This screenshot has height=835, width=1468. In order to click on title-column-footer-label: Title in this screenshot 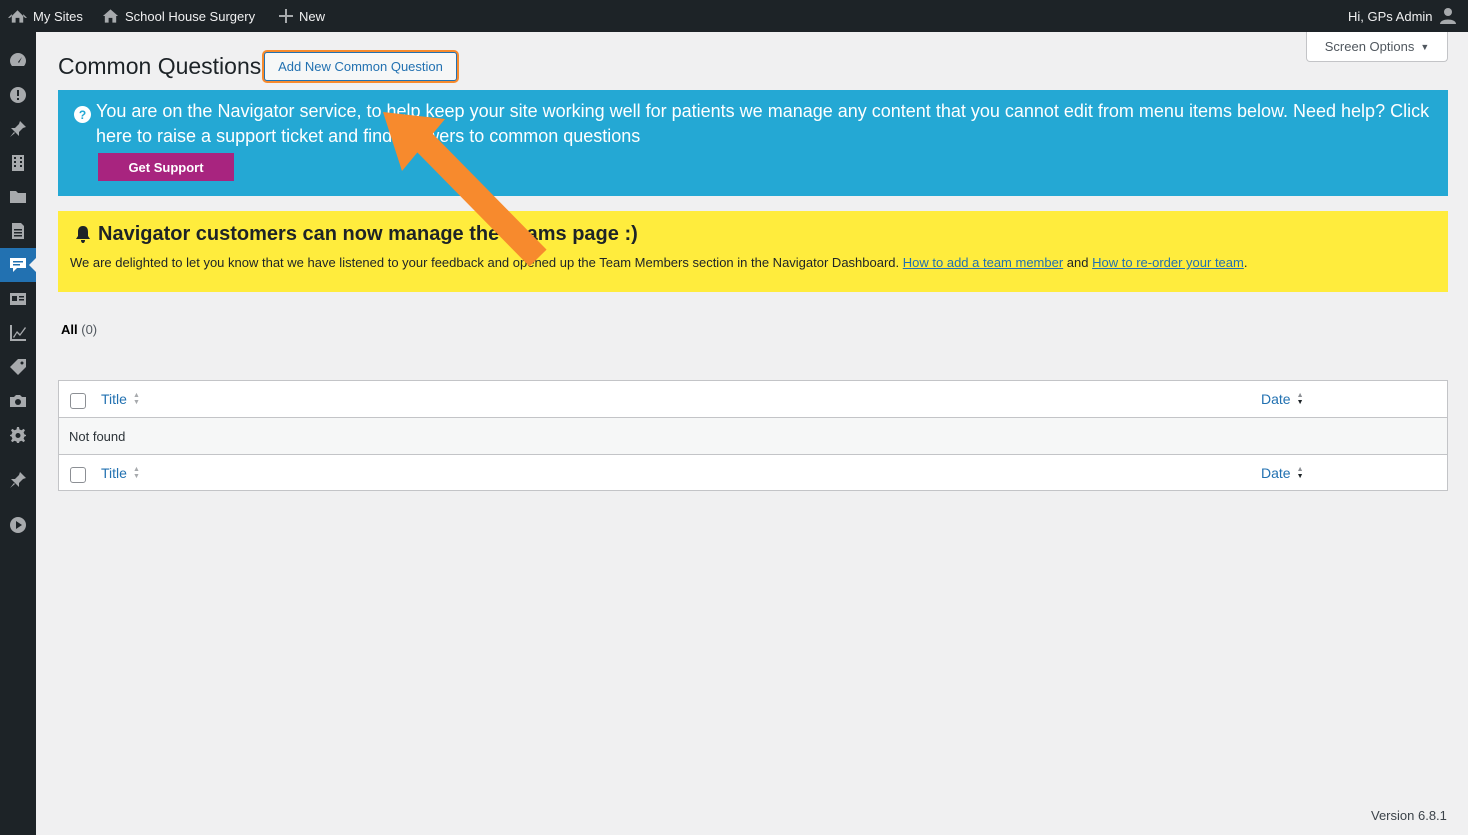, I will do `click(114, 473)`.